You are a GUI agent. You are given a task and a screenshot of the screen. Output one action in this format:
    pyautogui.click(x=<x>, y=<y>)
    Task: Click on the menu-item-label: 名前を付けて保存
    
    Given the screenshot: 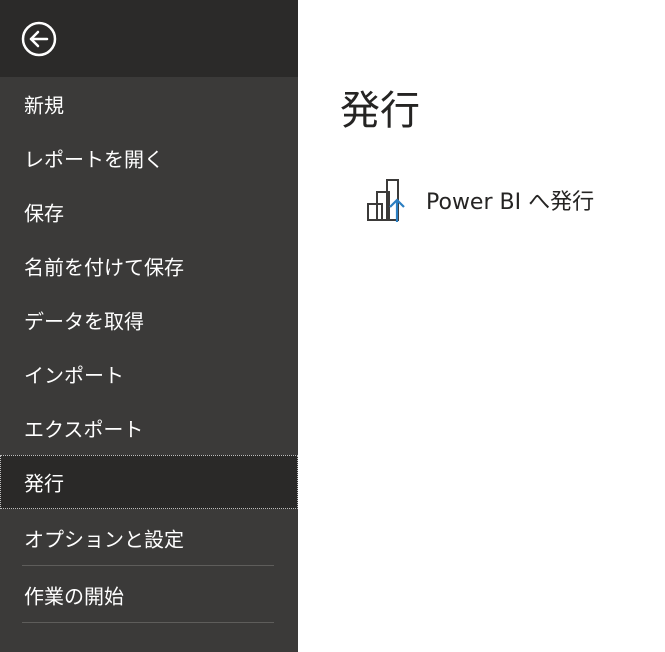 What is the action you would take?
    pyautogui.click(x=104, y=267)
    